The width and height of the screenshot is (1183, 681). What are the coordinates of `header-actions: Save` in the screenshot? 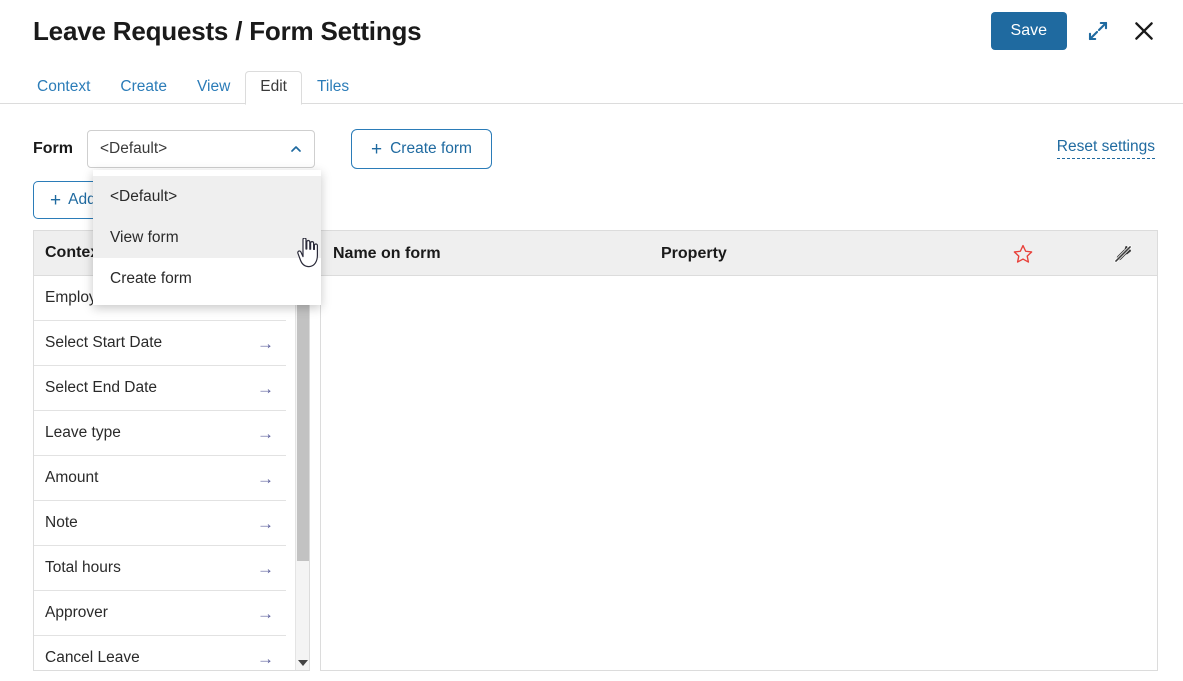 It's located at (1074, 31).